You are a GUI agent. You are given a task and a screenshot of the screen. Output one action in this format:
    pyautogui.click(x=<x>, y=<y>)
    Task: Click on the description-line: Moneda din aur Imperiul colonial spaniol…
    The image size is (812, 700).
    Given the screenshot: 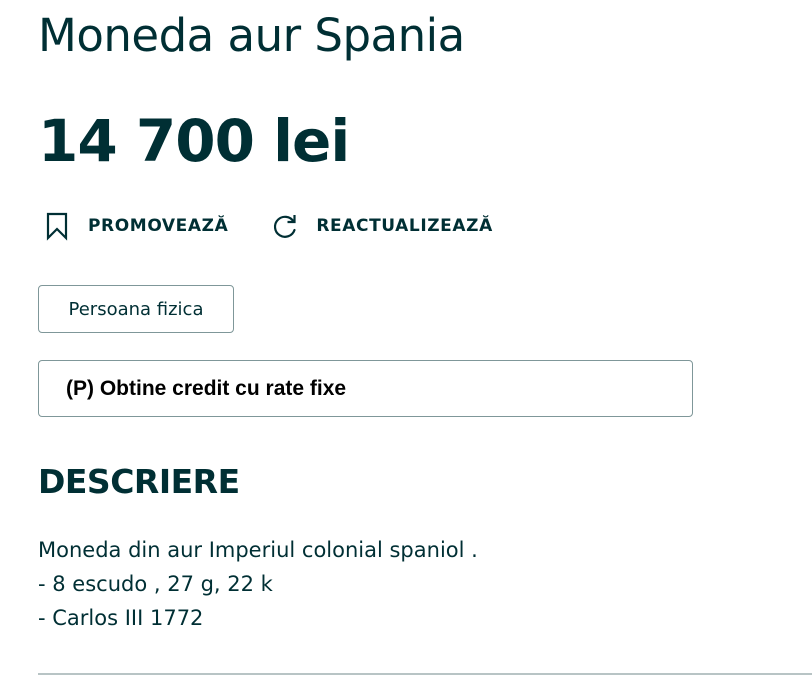 What is the action you would take?
    pyautogui.click(x=258, y=550)
    